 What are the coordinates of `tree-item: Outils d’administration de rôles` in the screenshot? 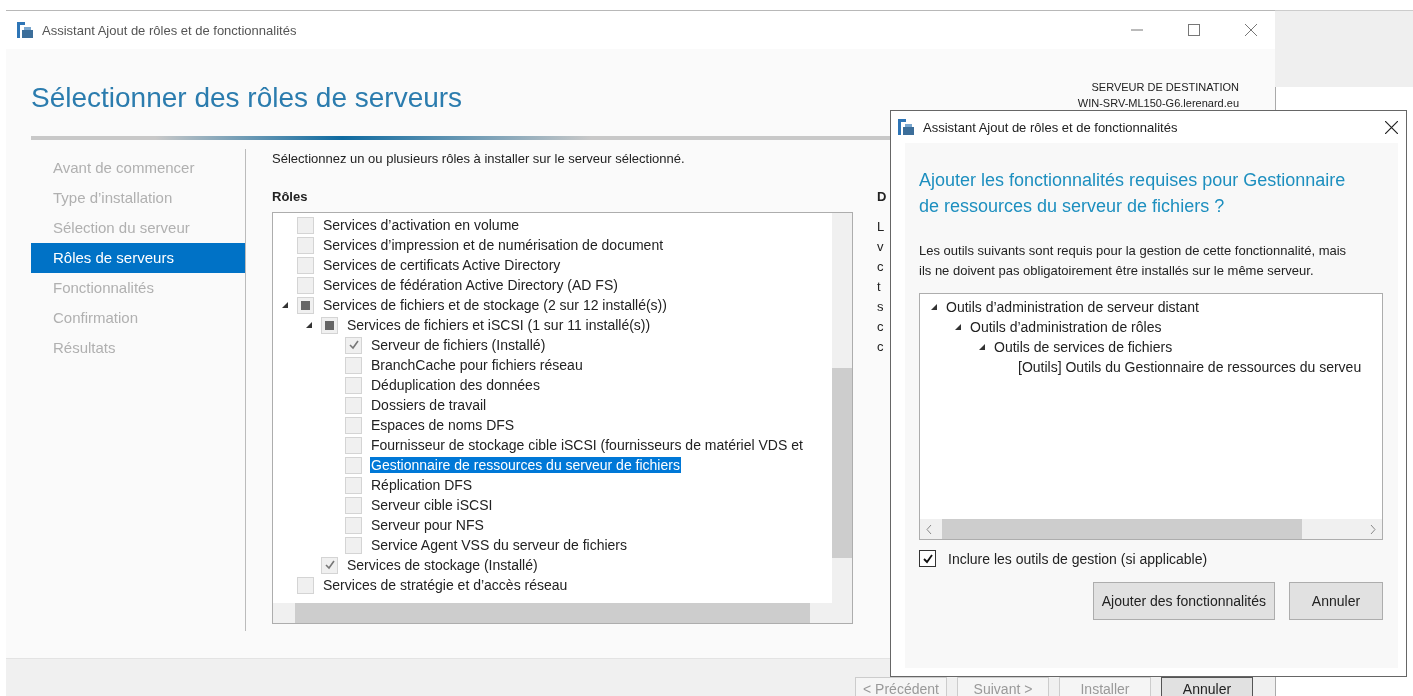 It's located at (1066, 327).